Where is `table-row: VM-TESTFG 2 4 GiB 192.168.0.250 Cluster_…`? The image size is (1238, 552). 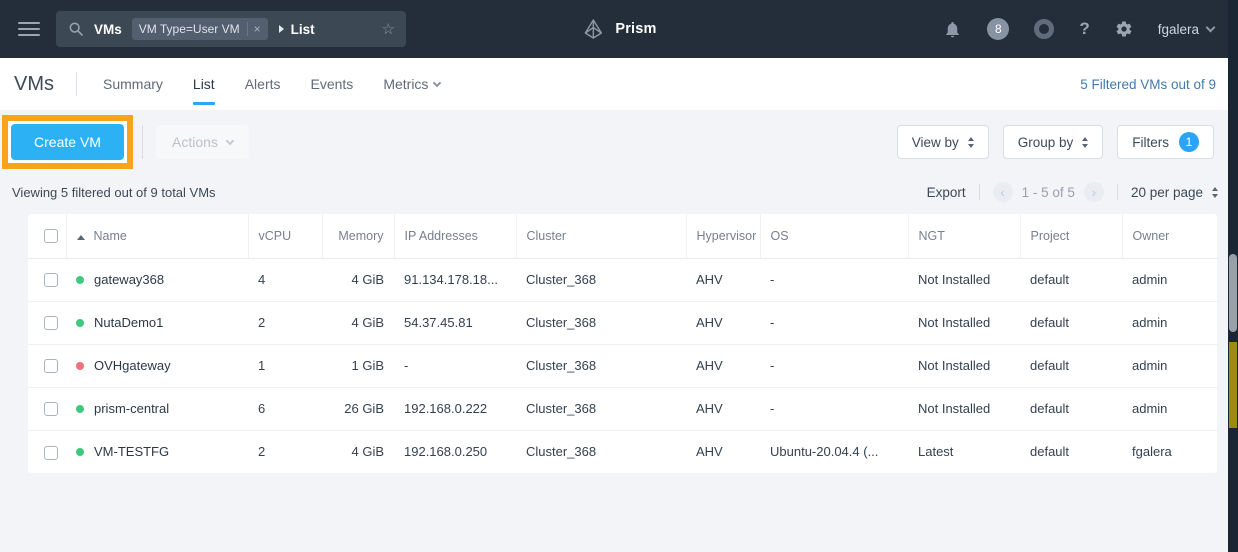 table-row: VM-TESTFG 2 4 GiB 192.168.0.250 Cluster_… is located at coordinates (623, 451).